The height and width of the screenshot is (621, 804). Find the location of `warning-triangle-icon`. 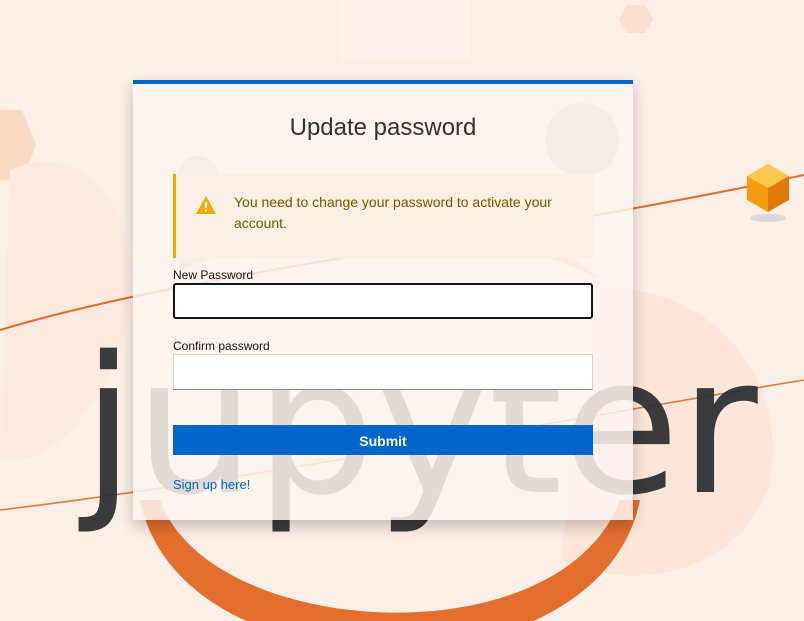

warning-triangle-icon is located at coordinates (206, 205).